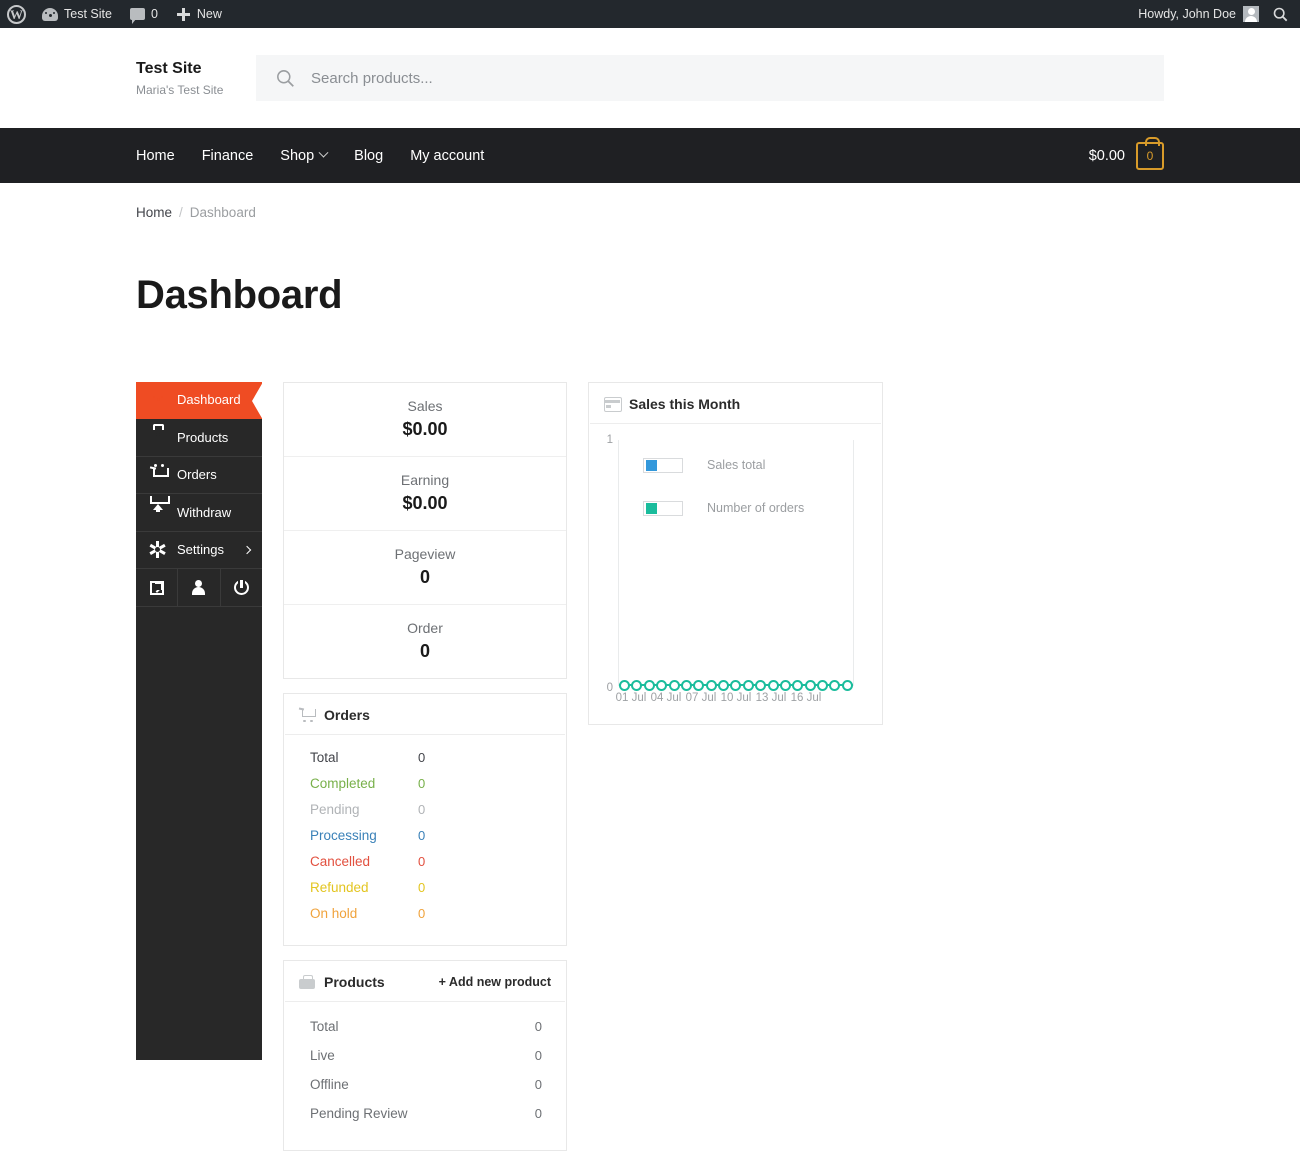 This screenshot has width=1300, height=1165. Describe the element at coordinates (425, 553) in the screenshot. I see `stat-label: Pageview` at that location.